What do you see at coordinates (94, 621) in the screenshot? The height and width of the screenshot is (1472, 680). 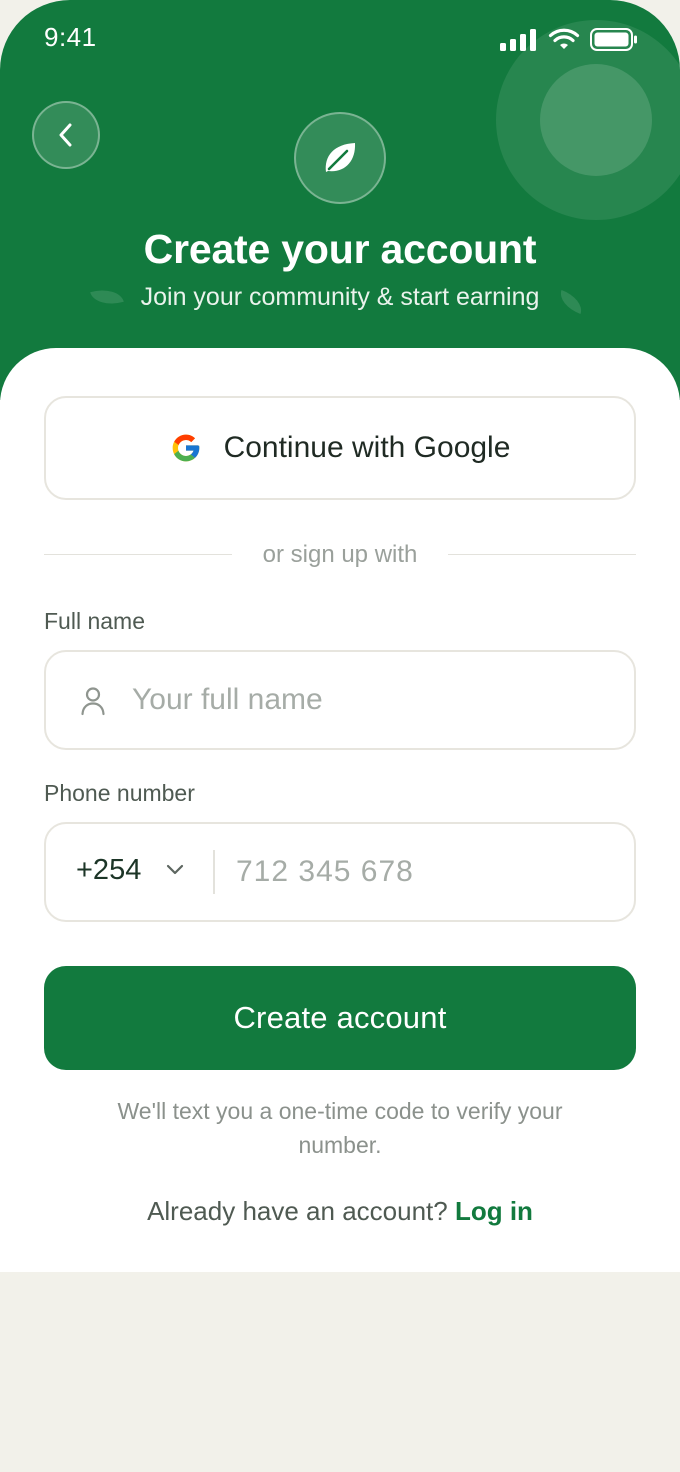 I see `full-name-label: Full name` at bounding box center [94, 621].